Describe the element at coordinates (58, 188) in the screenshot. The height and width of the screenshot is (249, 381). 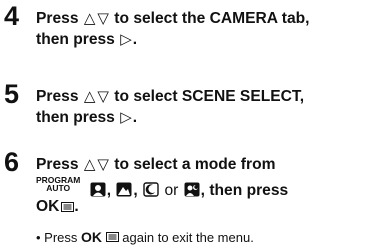
I see `text: AUTO` at that location.